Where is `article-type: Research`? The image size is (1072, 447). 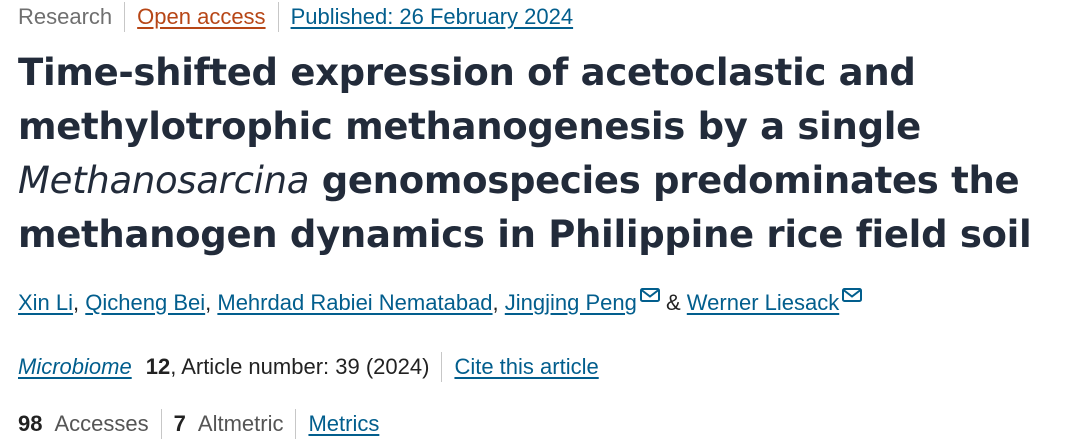 article-type: Research is located at coordinates (65, 16).